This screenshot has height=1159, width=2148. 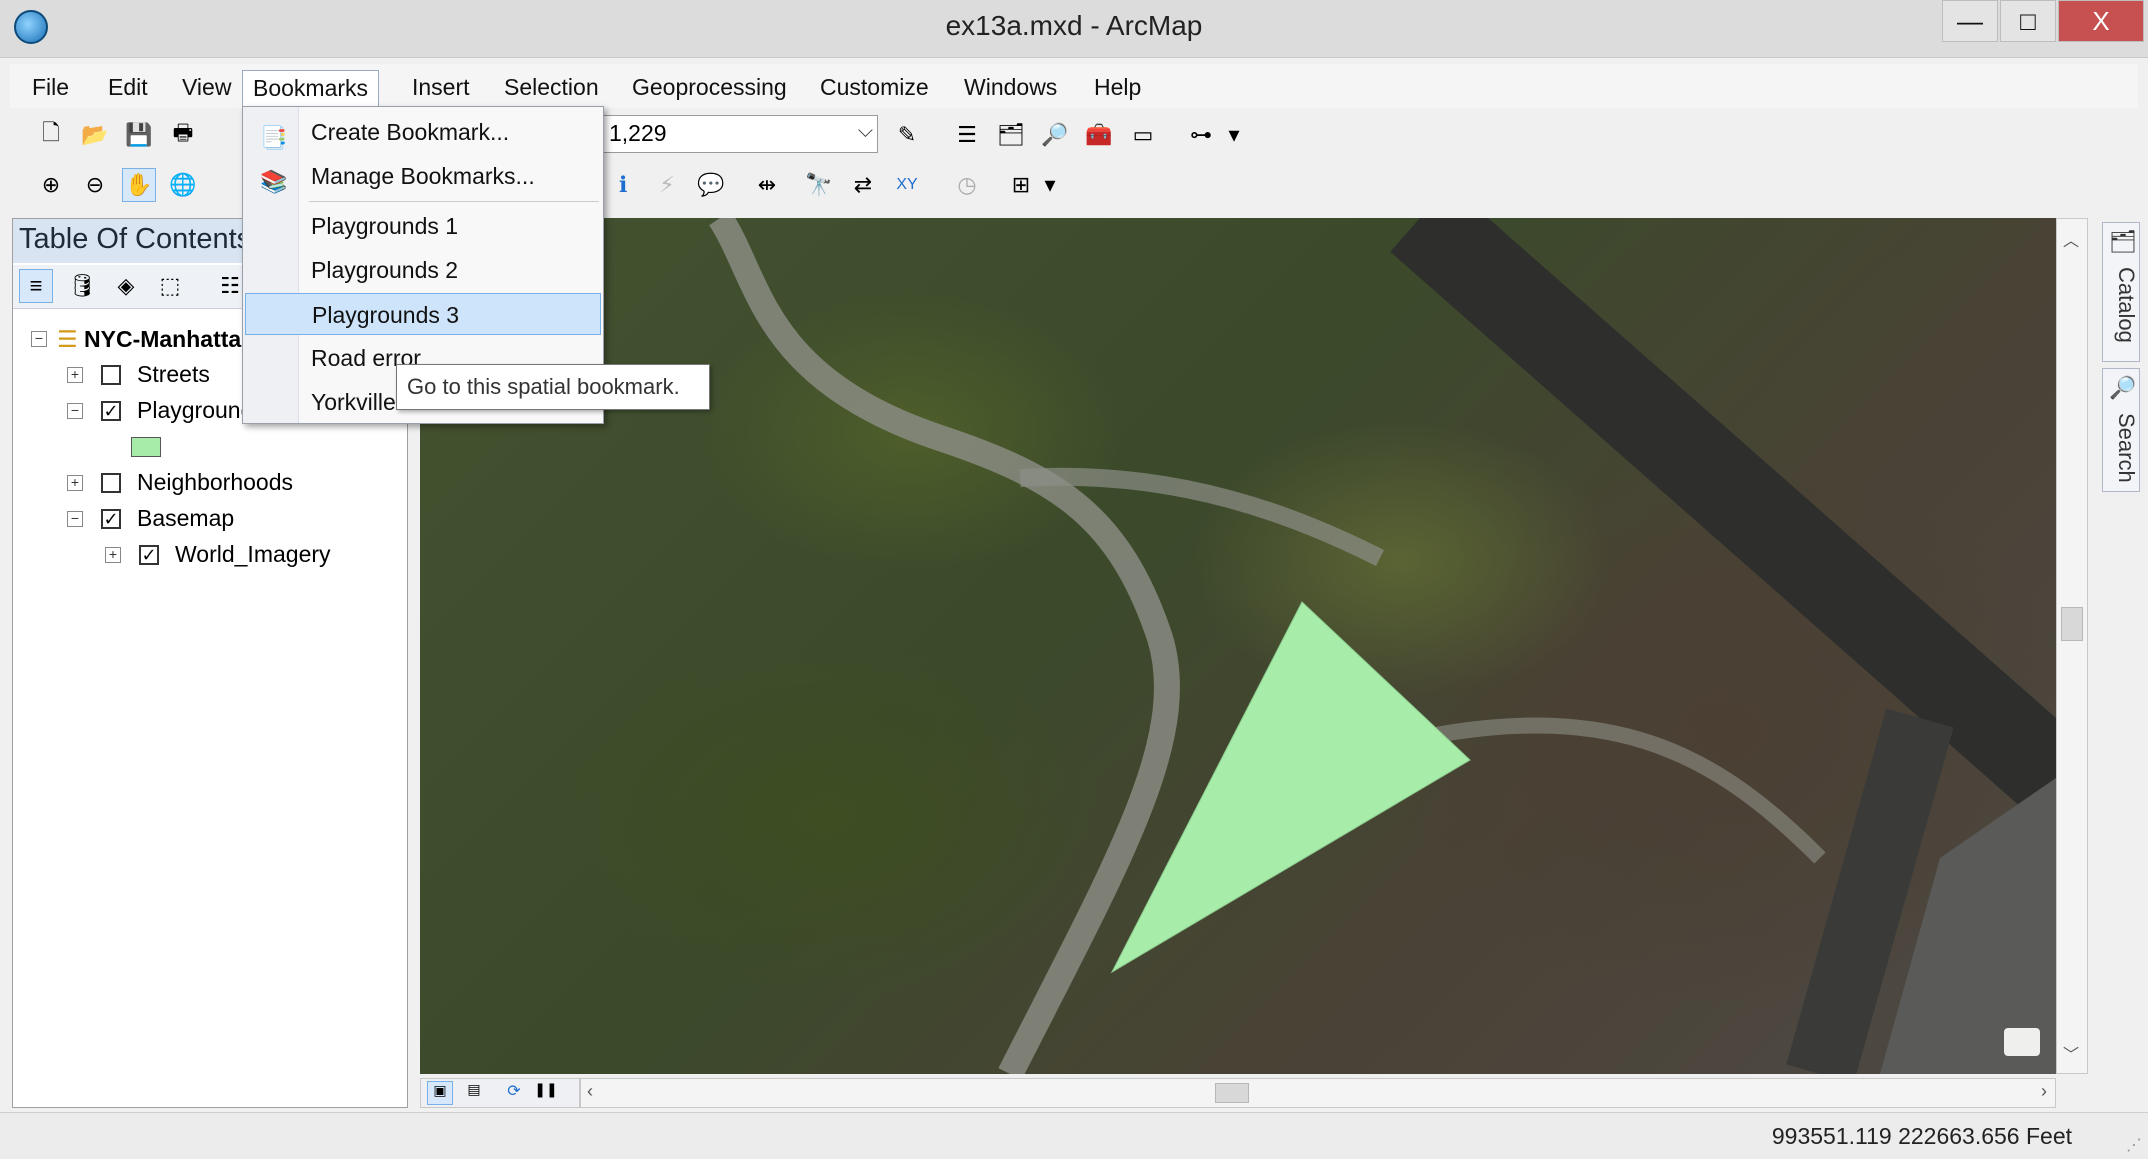 I want to click on save-icon: 💾, so click(x=139, y=135).